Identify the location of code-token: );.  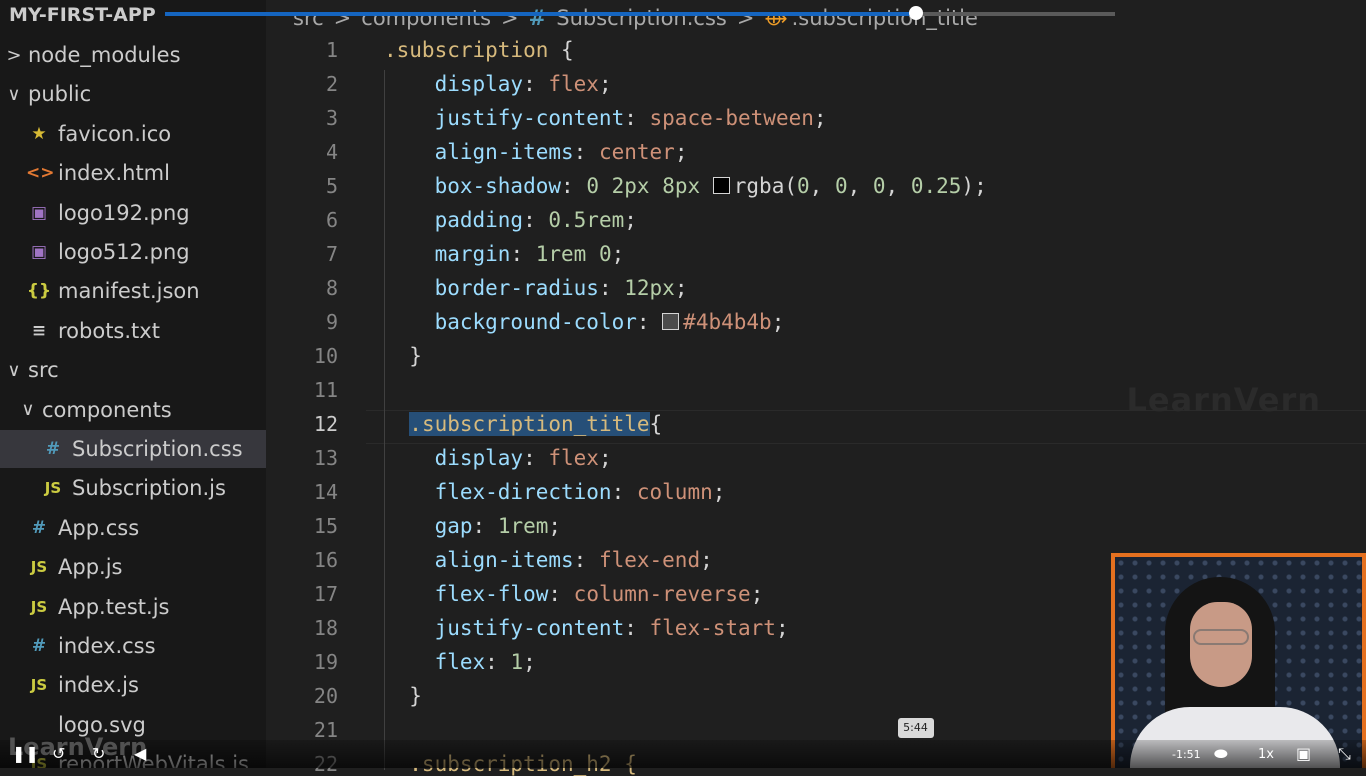
(974, 186).